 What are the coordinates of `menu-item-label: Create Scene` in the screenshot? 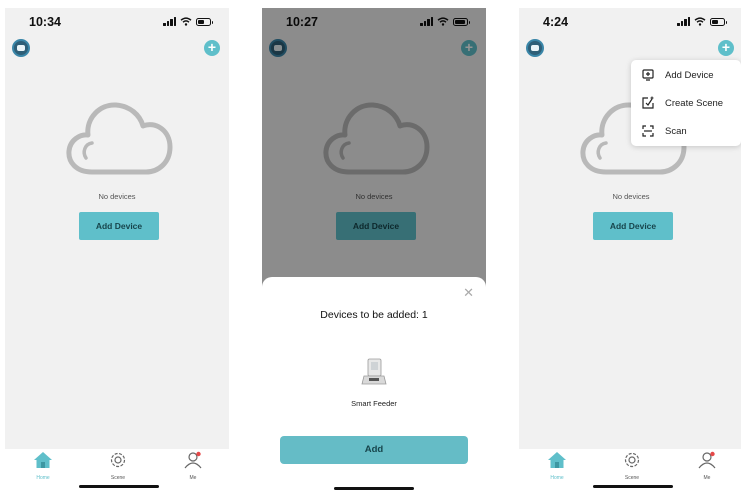 It's located at (694, 103).